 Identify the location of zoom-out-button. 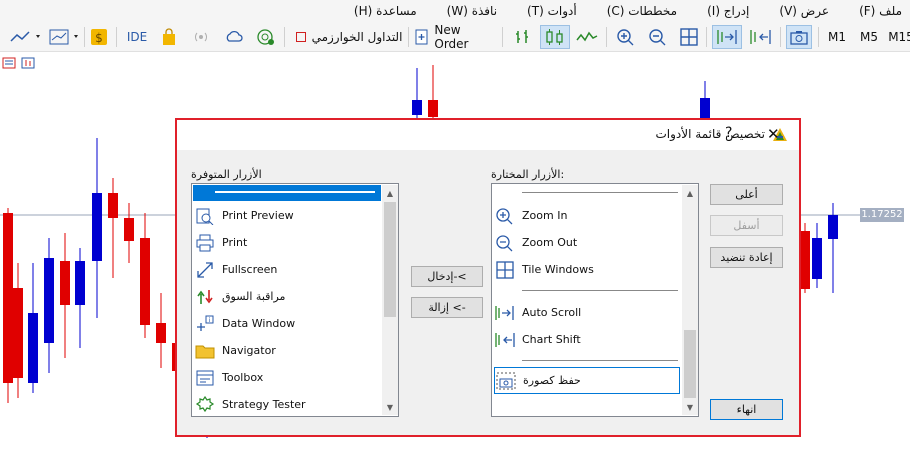
(658, 37).